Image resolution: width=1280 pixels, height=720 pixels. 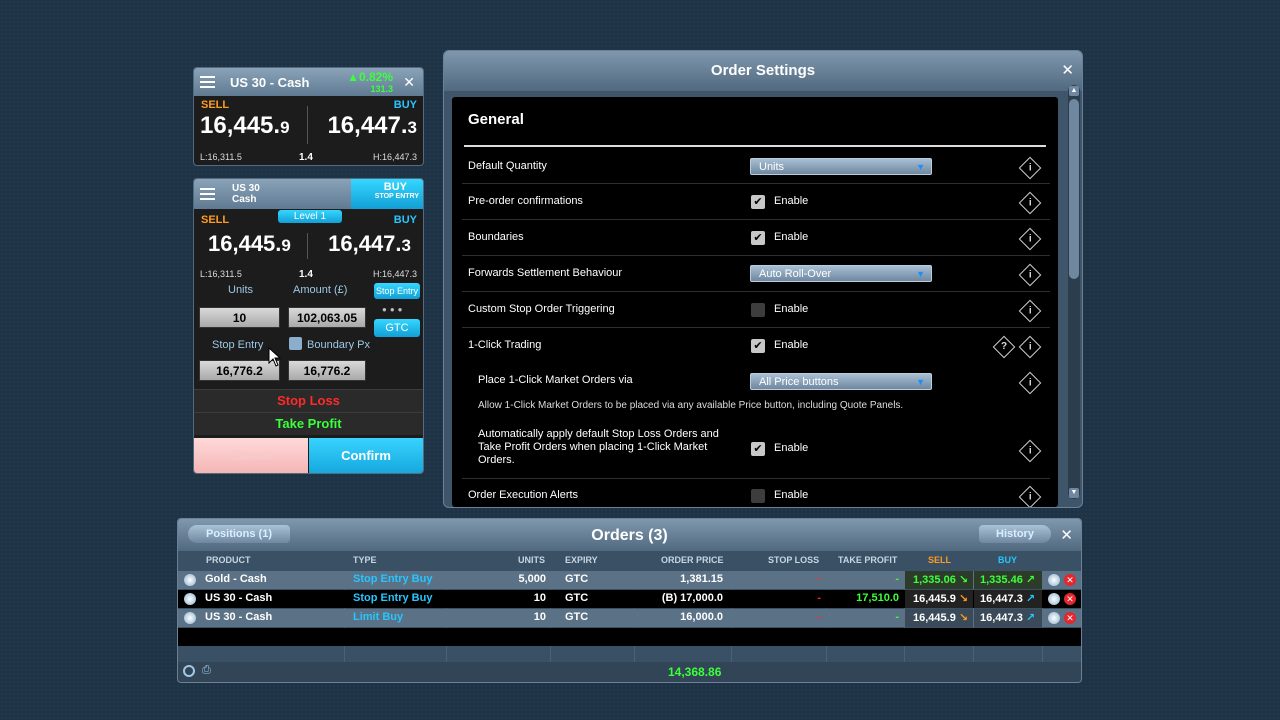 I want to click on scrollbar-thumb, so click(x=1074, y=189).